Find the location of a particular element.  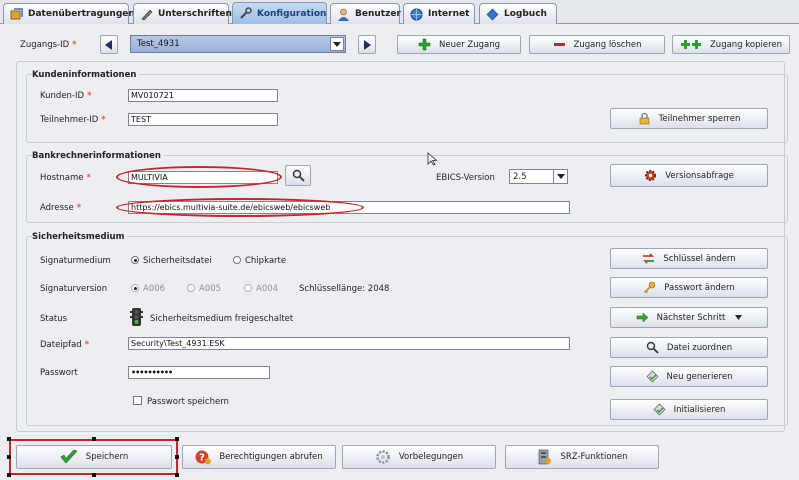

teilnehmer-id-label: Teilnehmer-ID * is located at coordinates (73, 120).